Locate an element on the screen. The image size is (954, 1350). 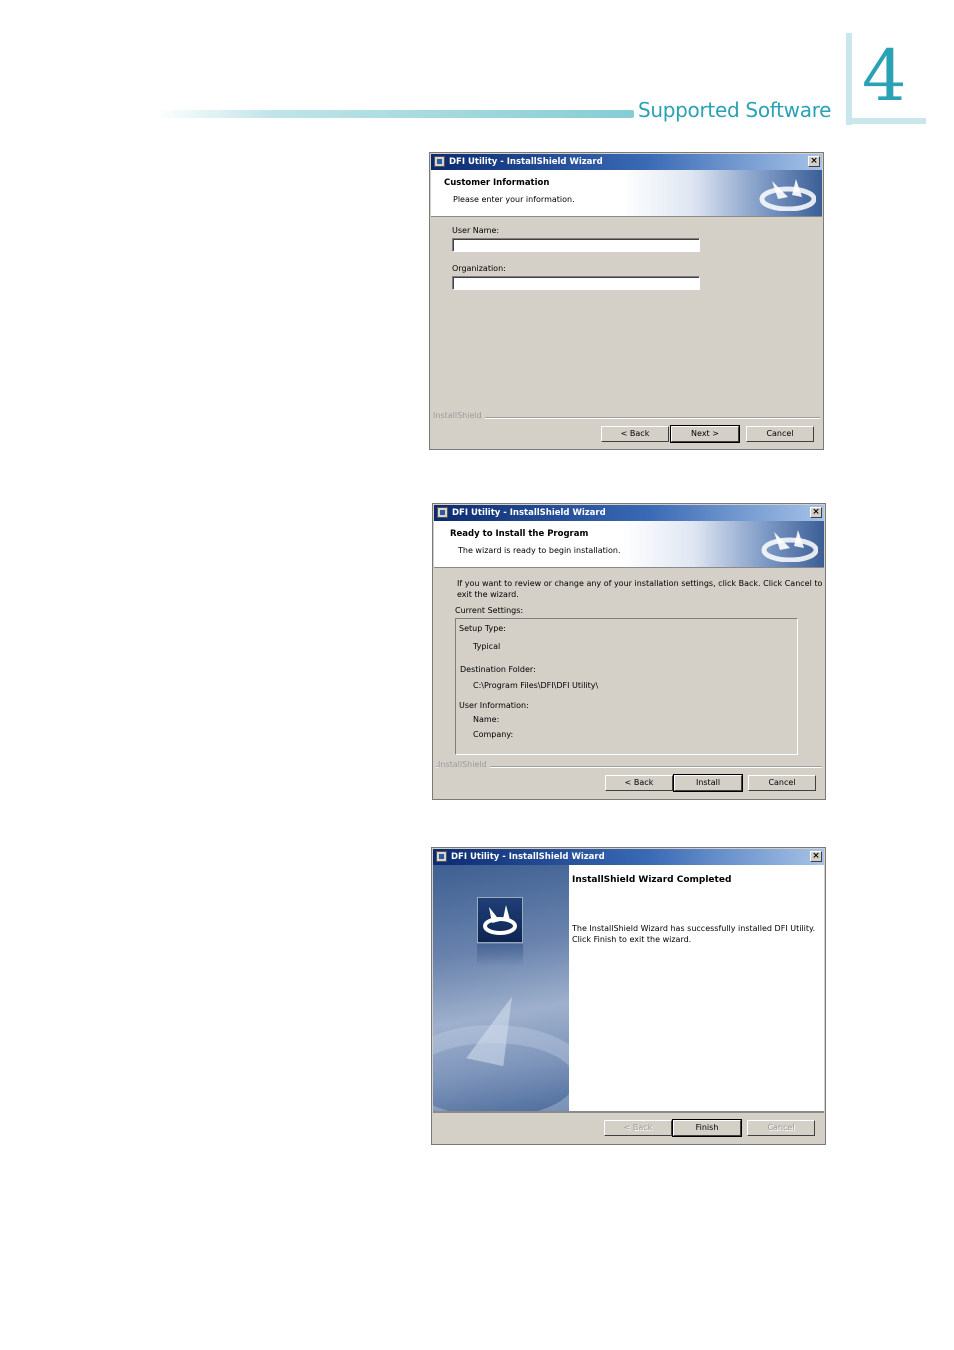
finish-button: Finish is located at coordinates (707, 1128).